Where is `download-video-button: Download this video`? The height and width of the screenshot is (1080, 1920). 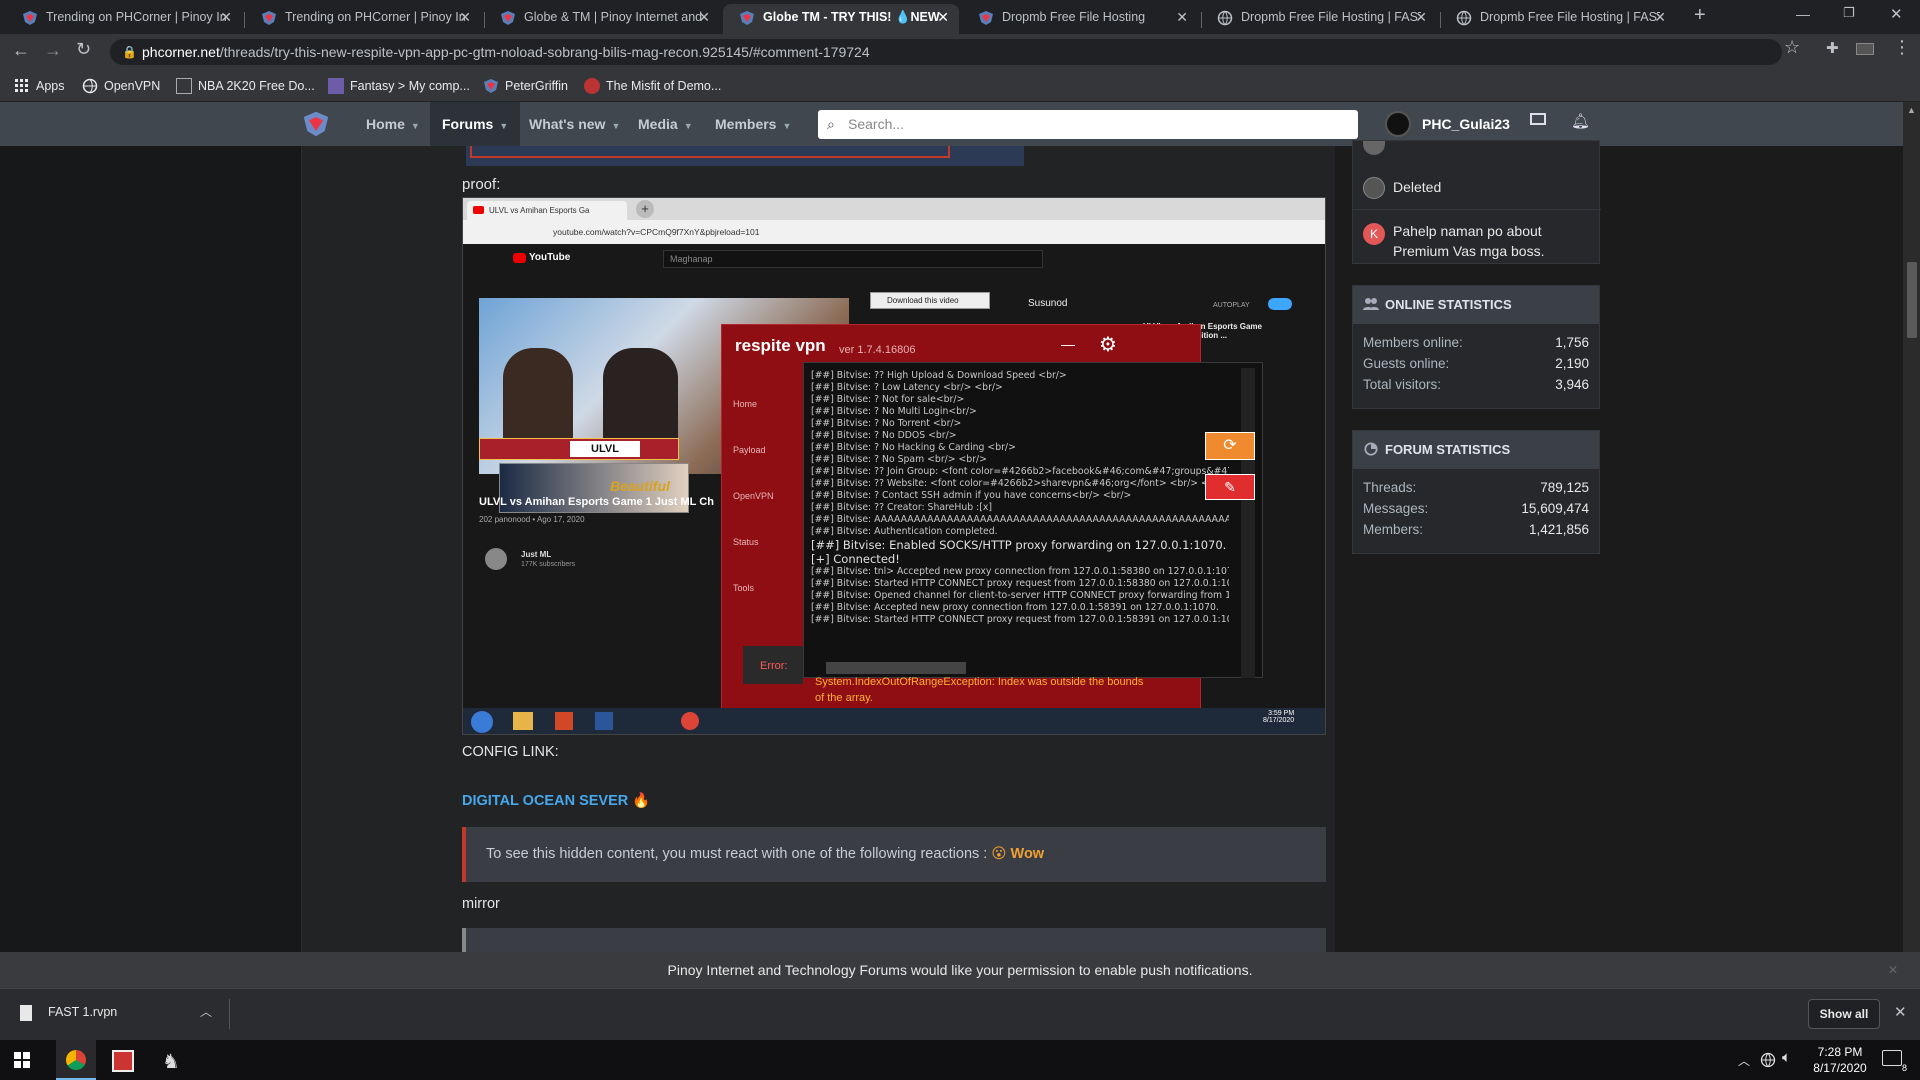 download-video-button: Download this video is located at coordinates (930, 300).